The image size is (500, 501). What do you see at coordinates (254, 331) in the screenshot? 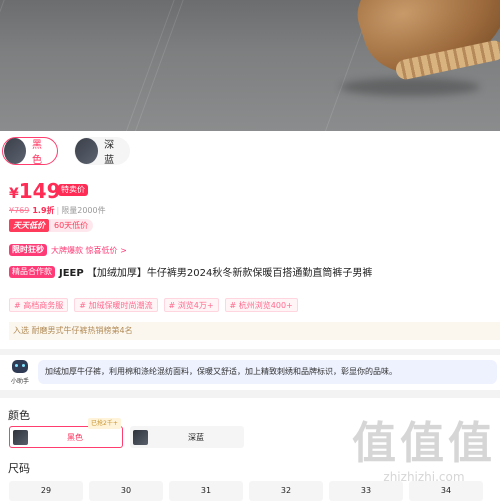
I see `ranking-banner: 入选 耐磨男式牛仔裤热销榜第4名` at bounding box center [254, 331].